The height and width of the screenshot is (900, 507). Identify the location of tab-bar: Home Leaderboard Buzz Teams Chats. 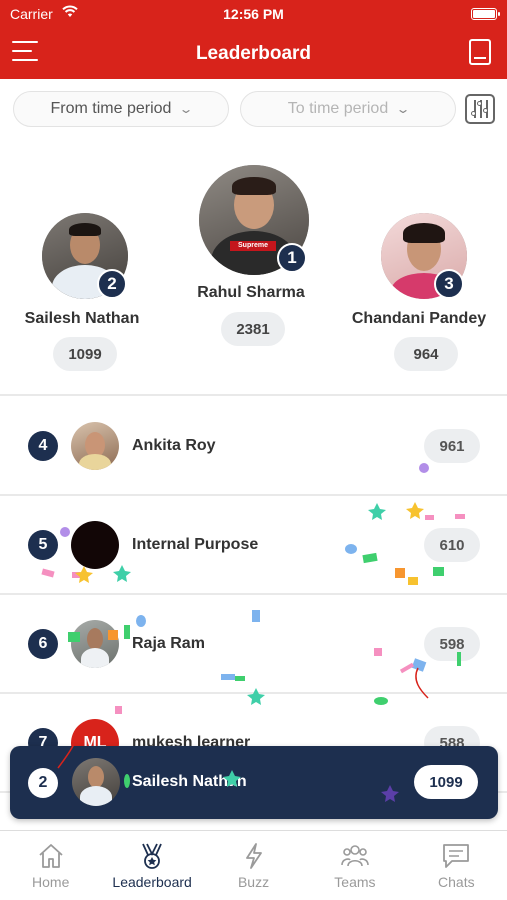
(253, 865).